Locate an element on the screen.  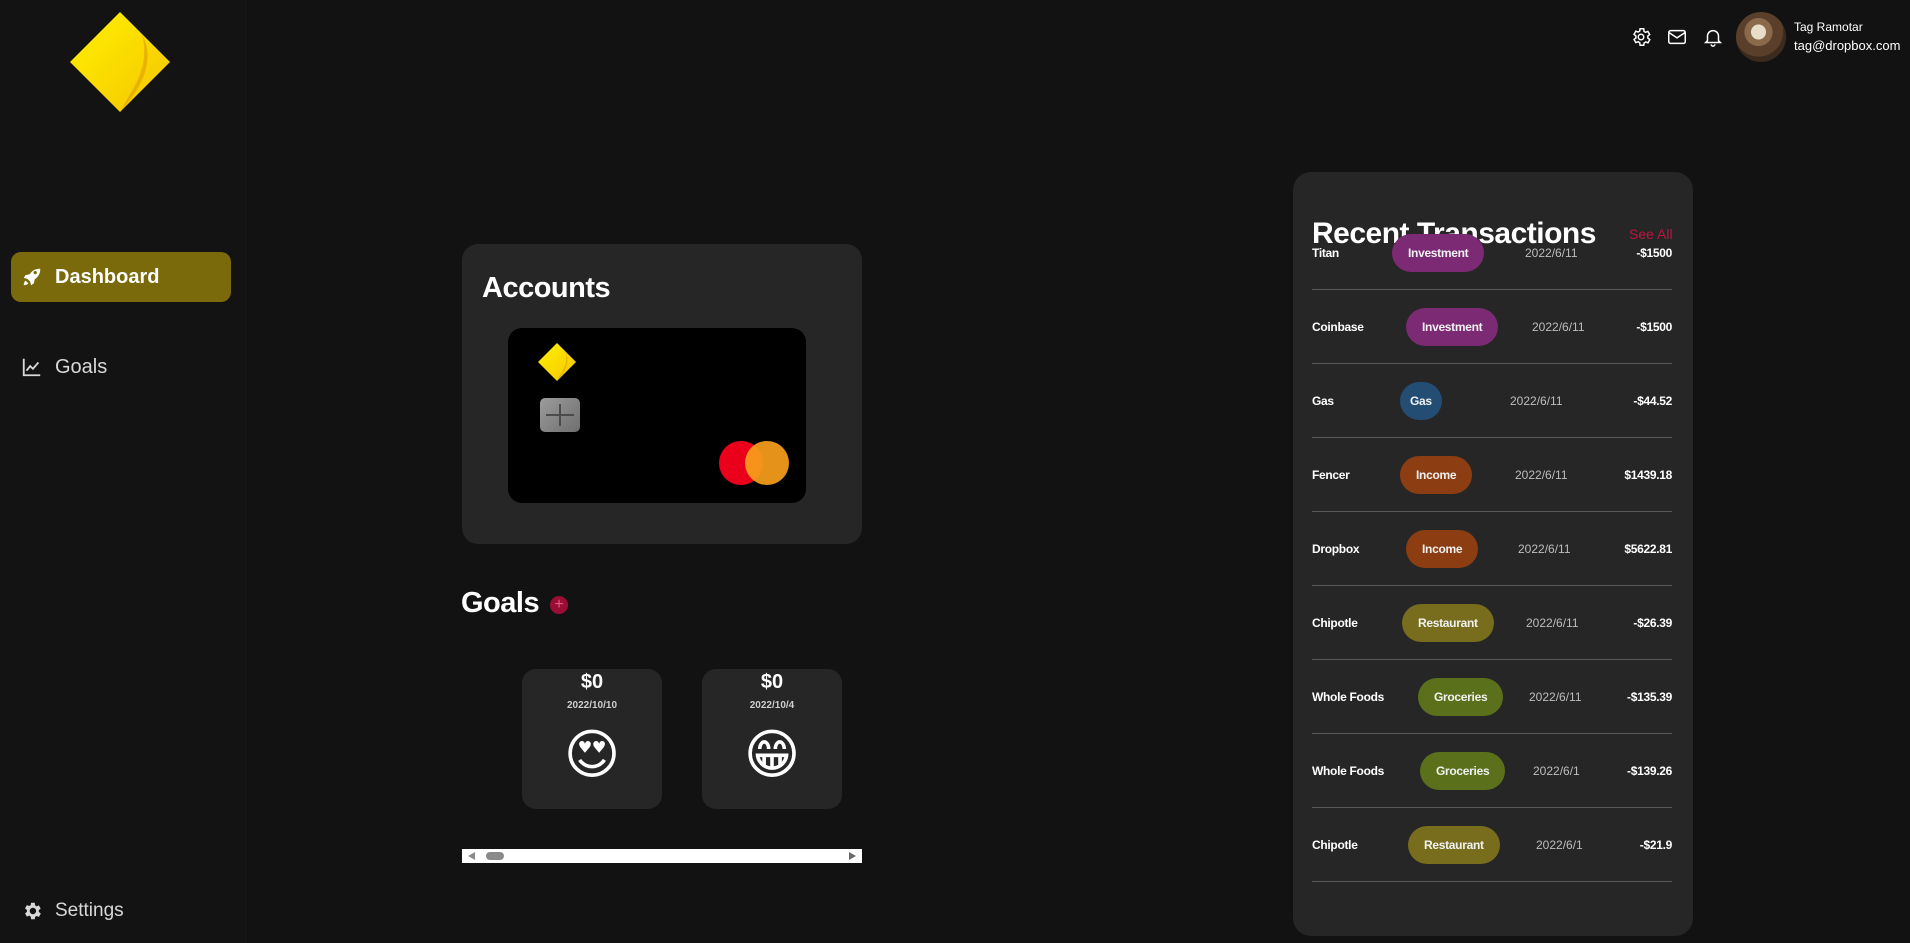
transaction-amount: -$44.52 is located at coordinates (1652, 401).